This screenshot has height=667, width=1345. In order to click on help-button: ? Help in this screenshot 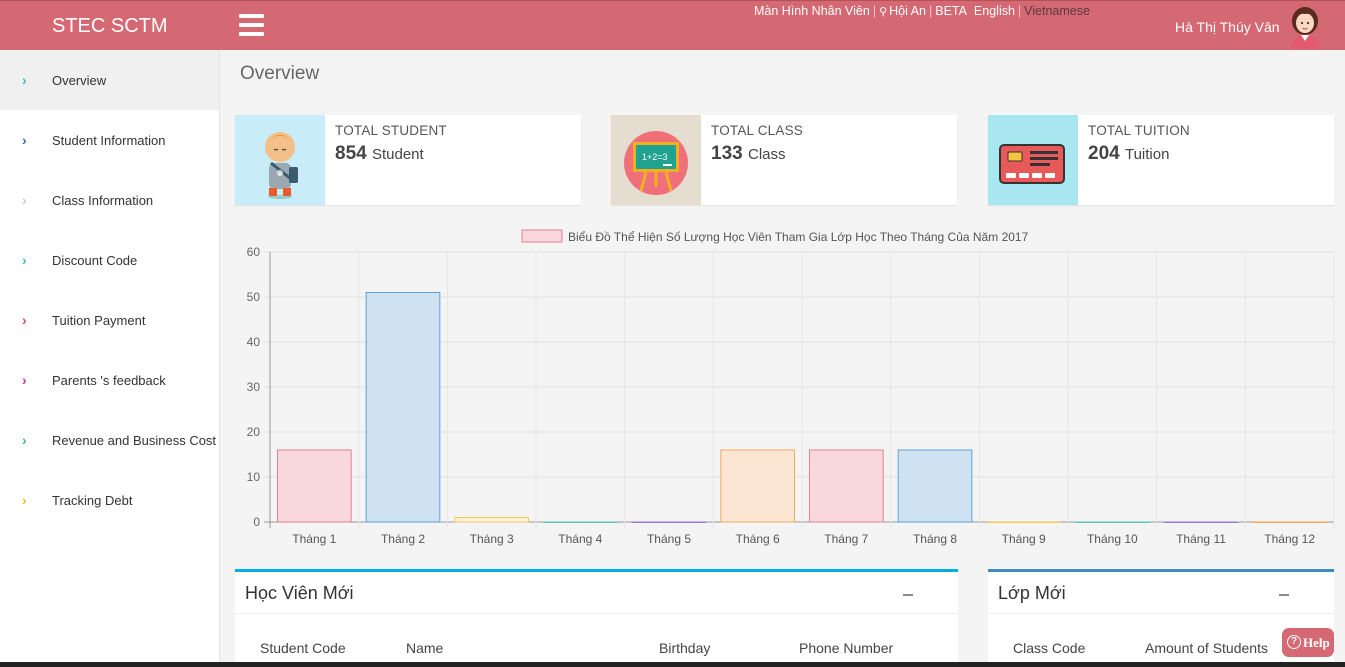, I will do `click(1308, 642)`.